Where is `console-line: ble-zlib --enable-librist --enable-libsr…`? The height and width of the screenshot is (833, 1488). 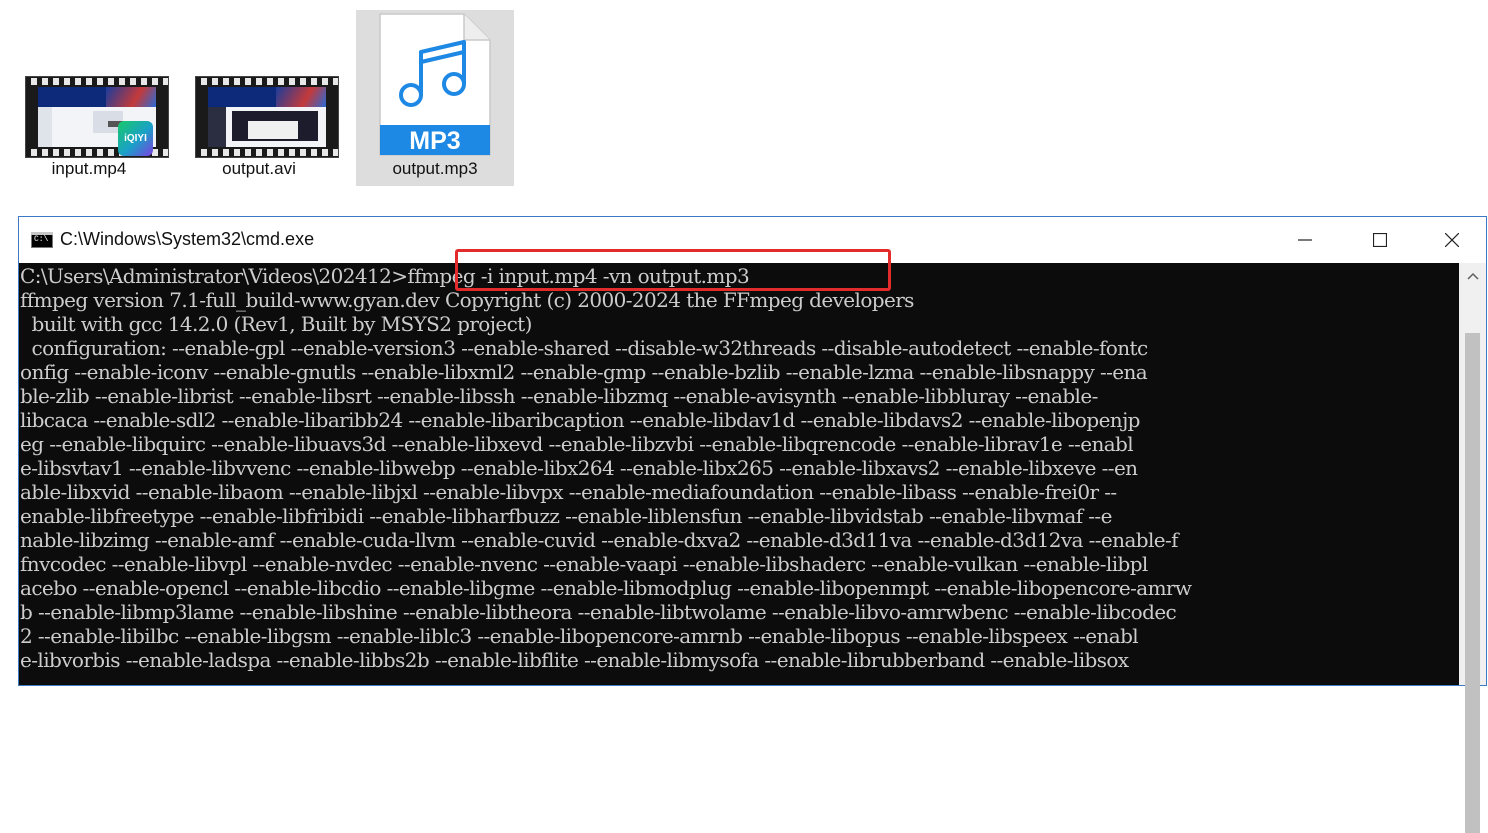
console-line: ble-zlib --enable-librist --enable-libsr… is located at coordinates (559, 396).